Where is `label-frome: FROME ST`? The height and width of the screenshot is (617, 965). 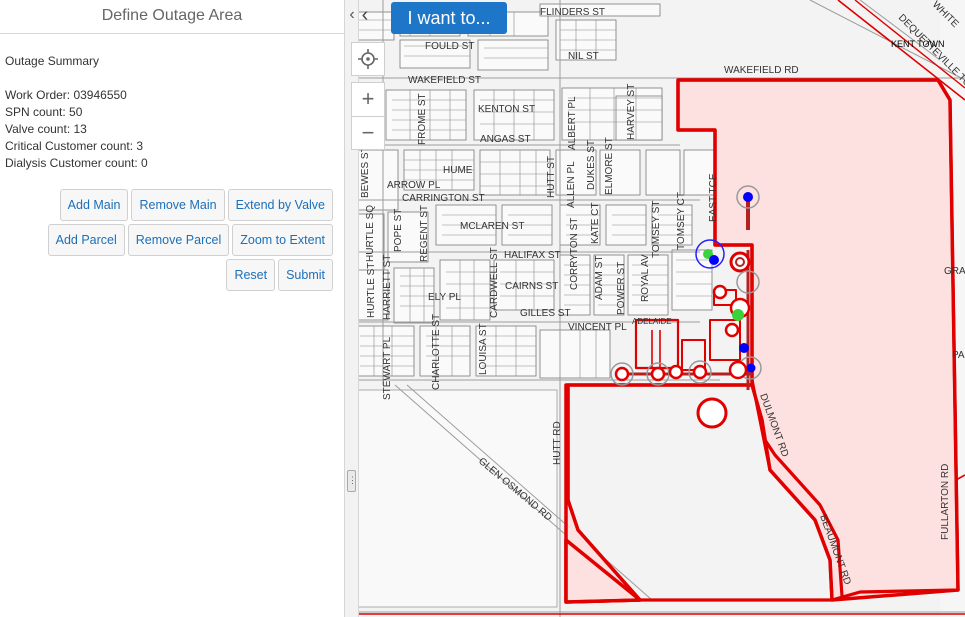
label-frome: FROME ST is located at coordinates (422, 119).